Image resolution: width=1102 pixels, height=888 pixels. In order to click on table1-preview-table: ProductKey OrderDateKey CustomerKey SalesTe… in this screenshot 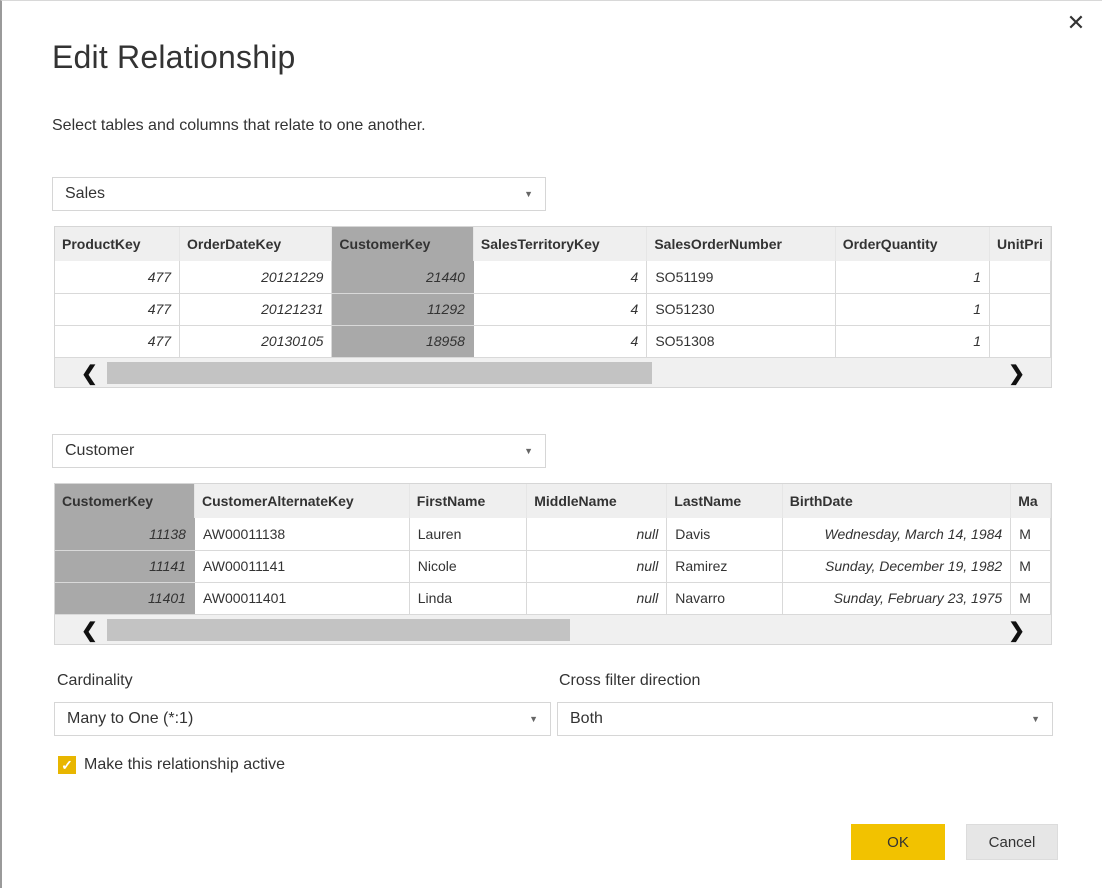, I will do `click(553, 292)`.